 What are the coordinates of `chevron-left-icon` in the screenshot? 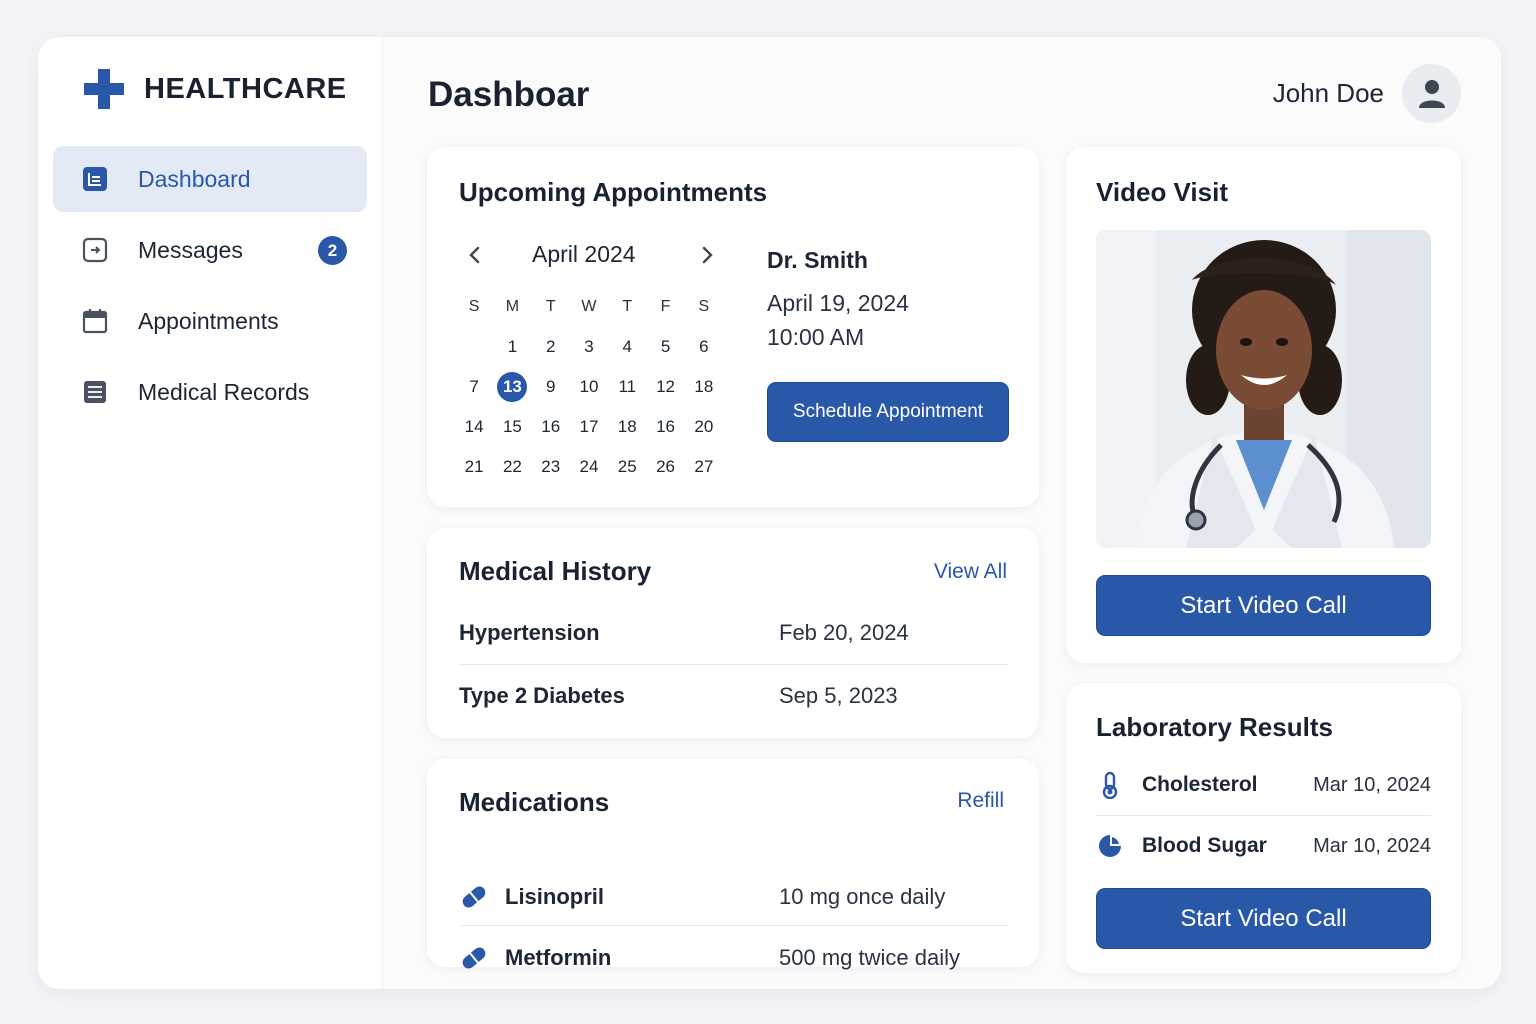 It's located at (475, 255).